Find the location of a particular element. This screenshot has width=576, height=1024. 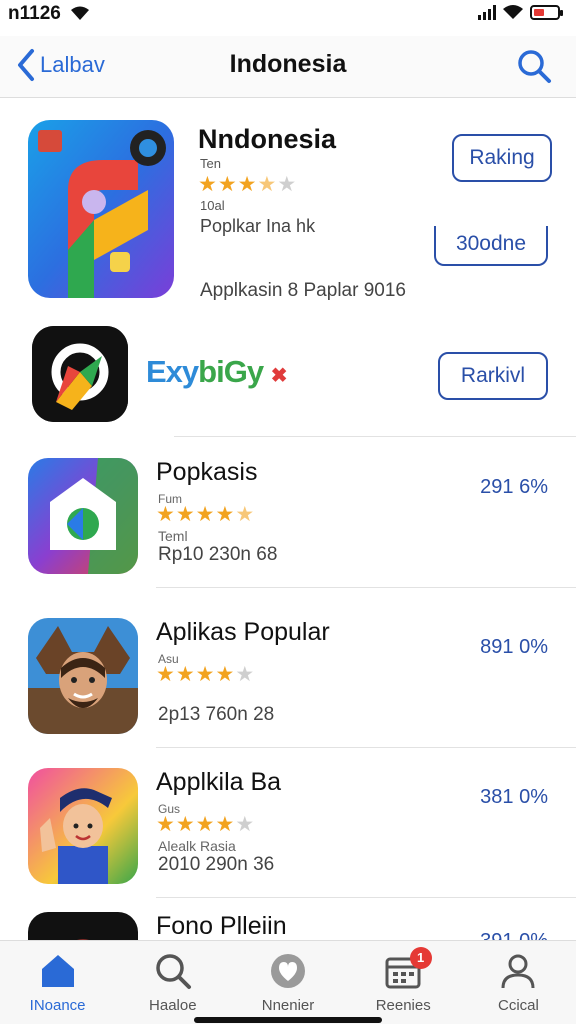

tab-favorites: Nnenier is located at coordinates (287, 982).